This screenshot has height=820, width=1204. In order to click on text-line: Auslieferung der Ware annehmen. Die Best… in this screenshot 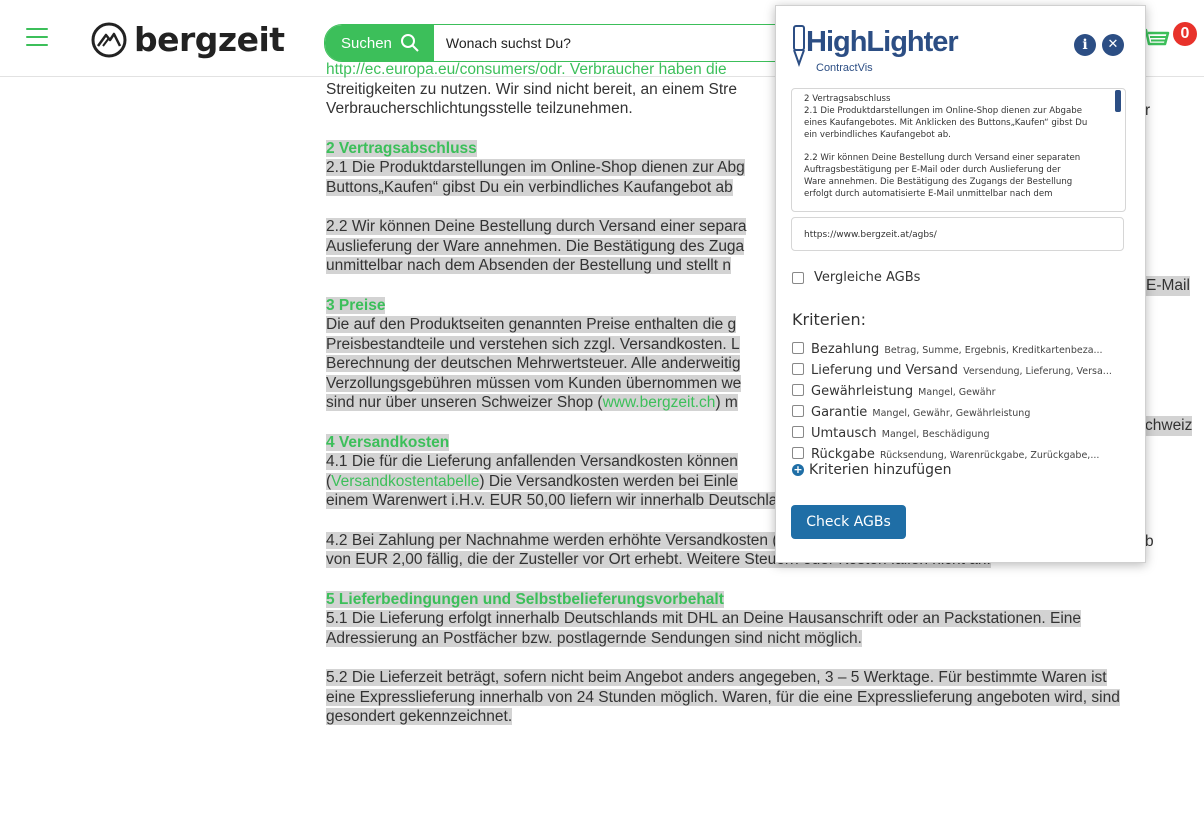, I will do `click(535, 246)`.